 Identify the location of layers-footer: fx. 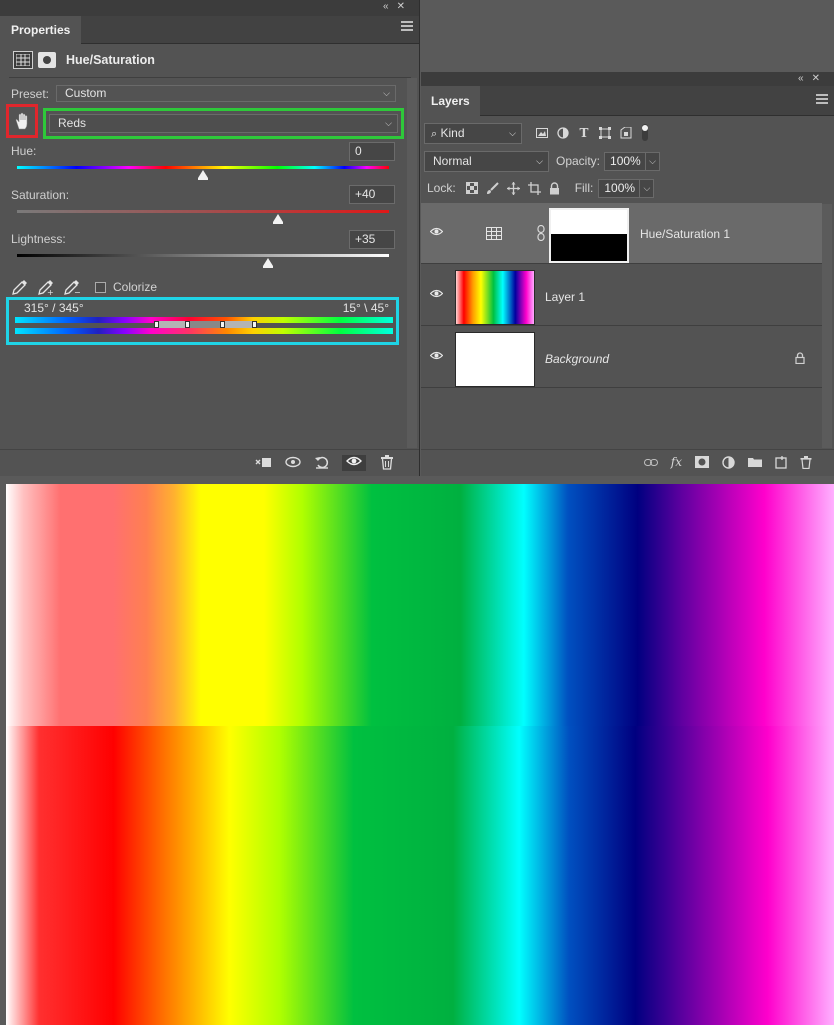
(627, 462).